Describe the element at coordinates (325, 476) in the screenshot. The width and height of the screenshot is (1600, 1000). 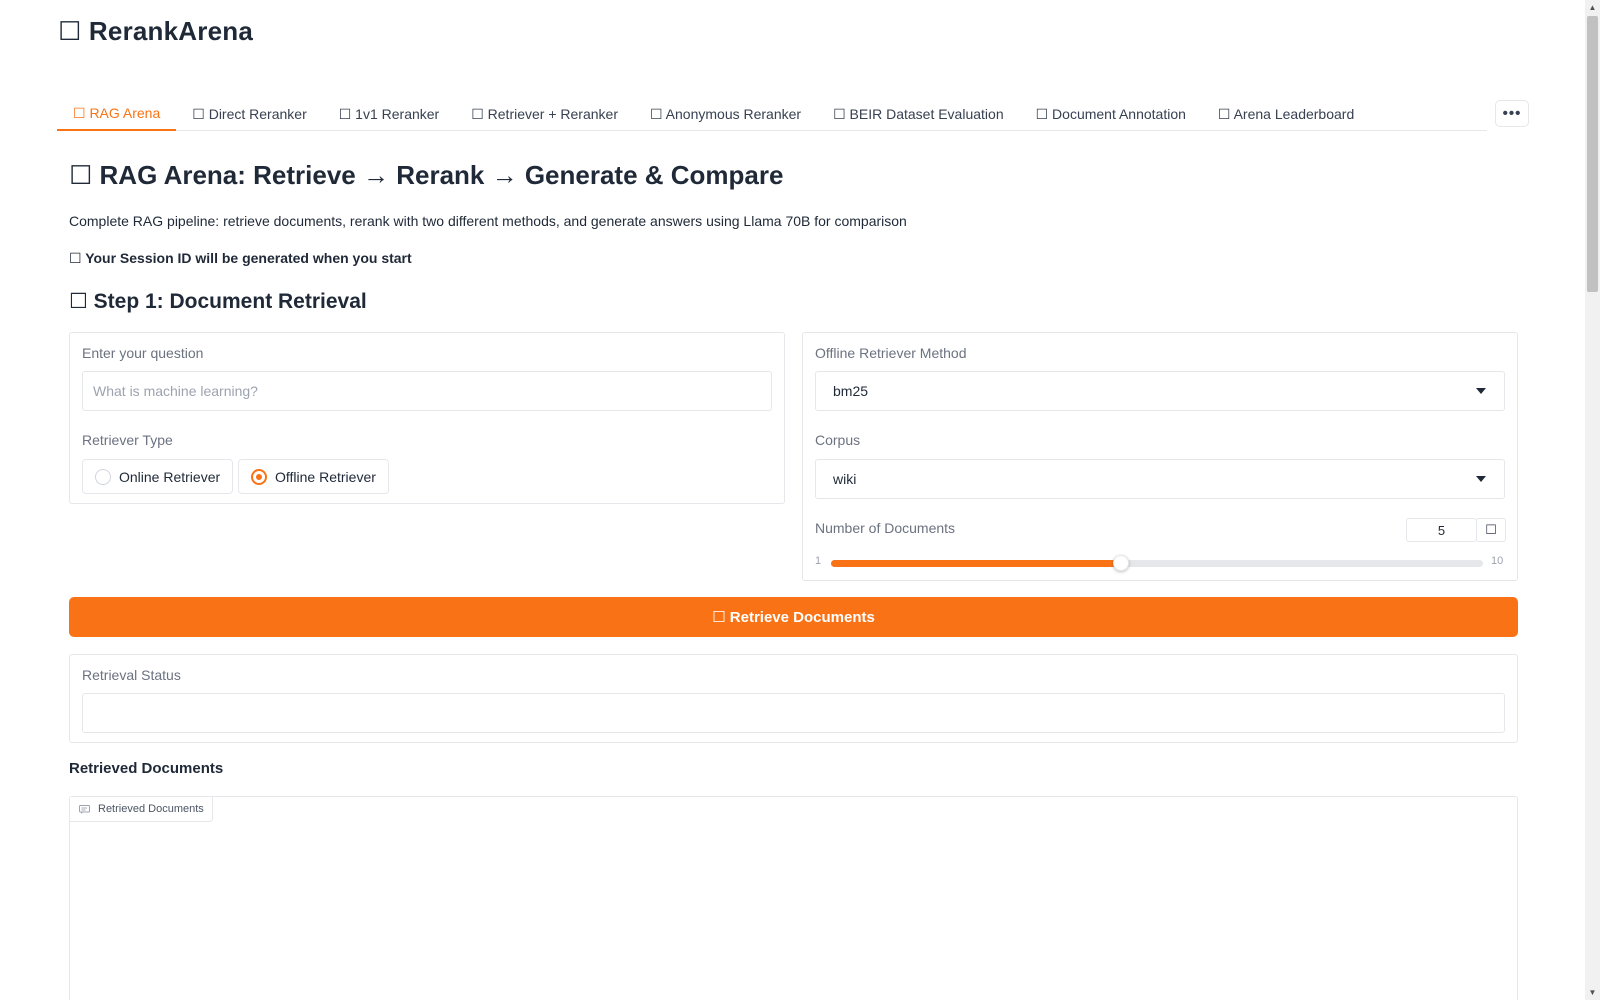
I see `radio-offline-label: Offline Retriever` at that location.